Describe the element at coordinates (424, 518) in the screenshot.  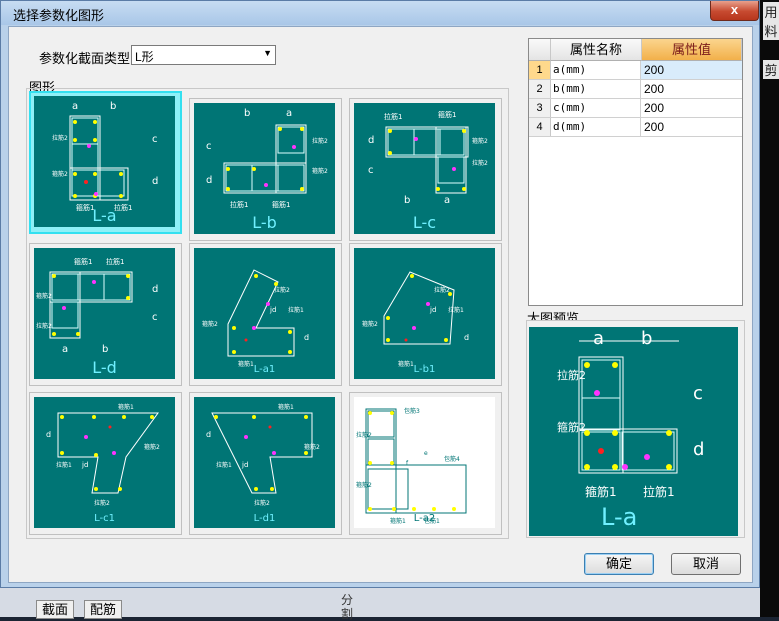
I see `shape-caption: L-a2` at that location.